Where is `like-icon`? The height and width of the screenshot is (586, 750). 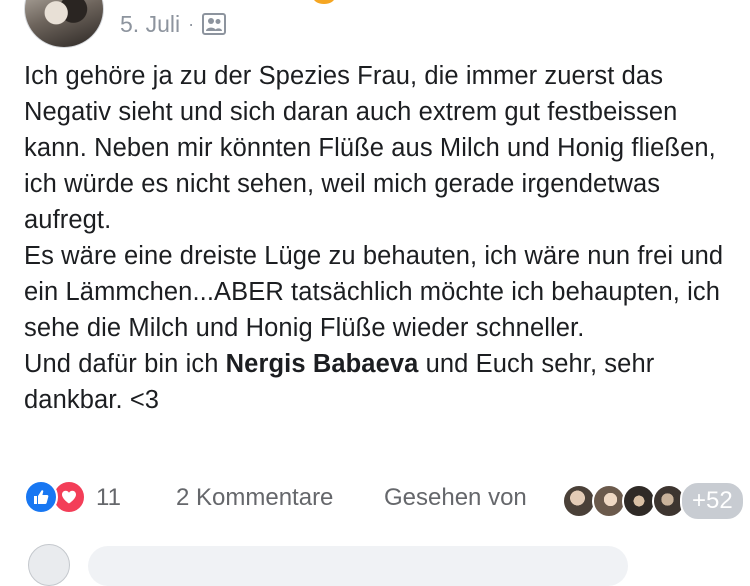
like-icon is located at coordinates (41, 497).